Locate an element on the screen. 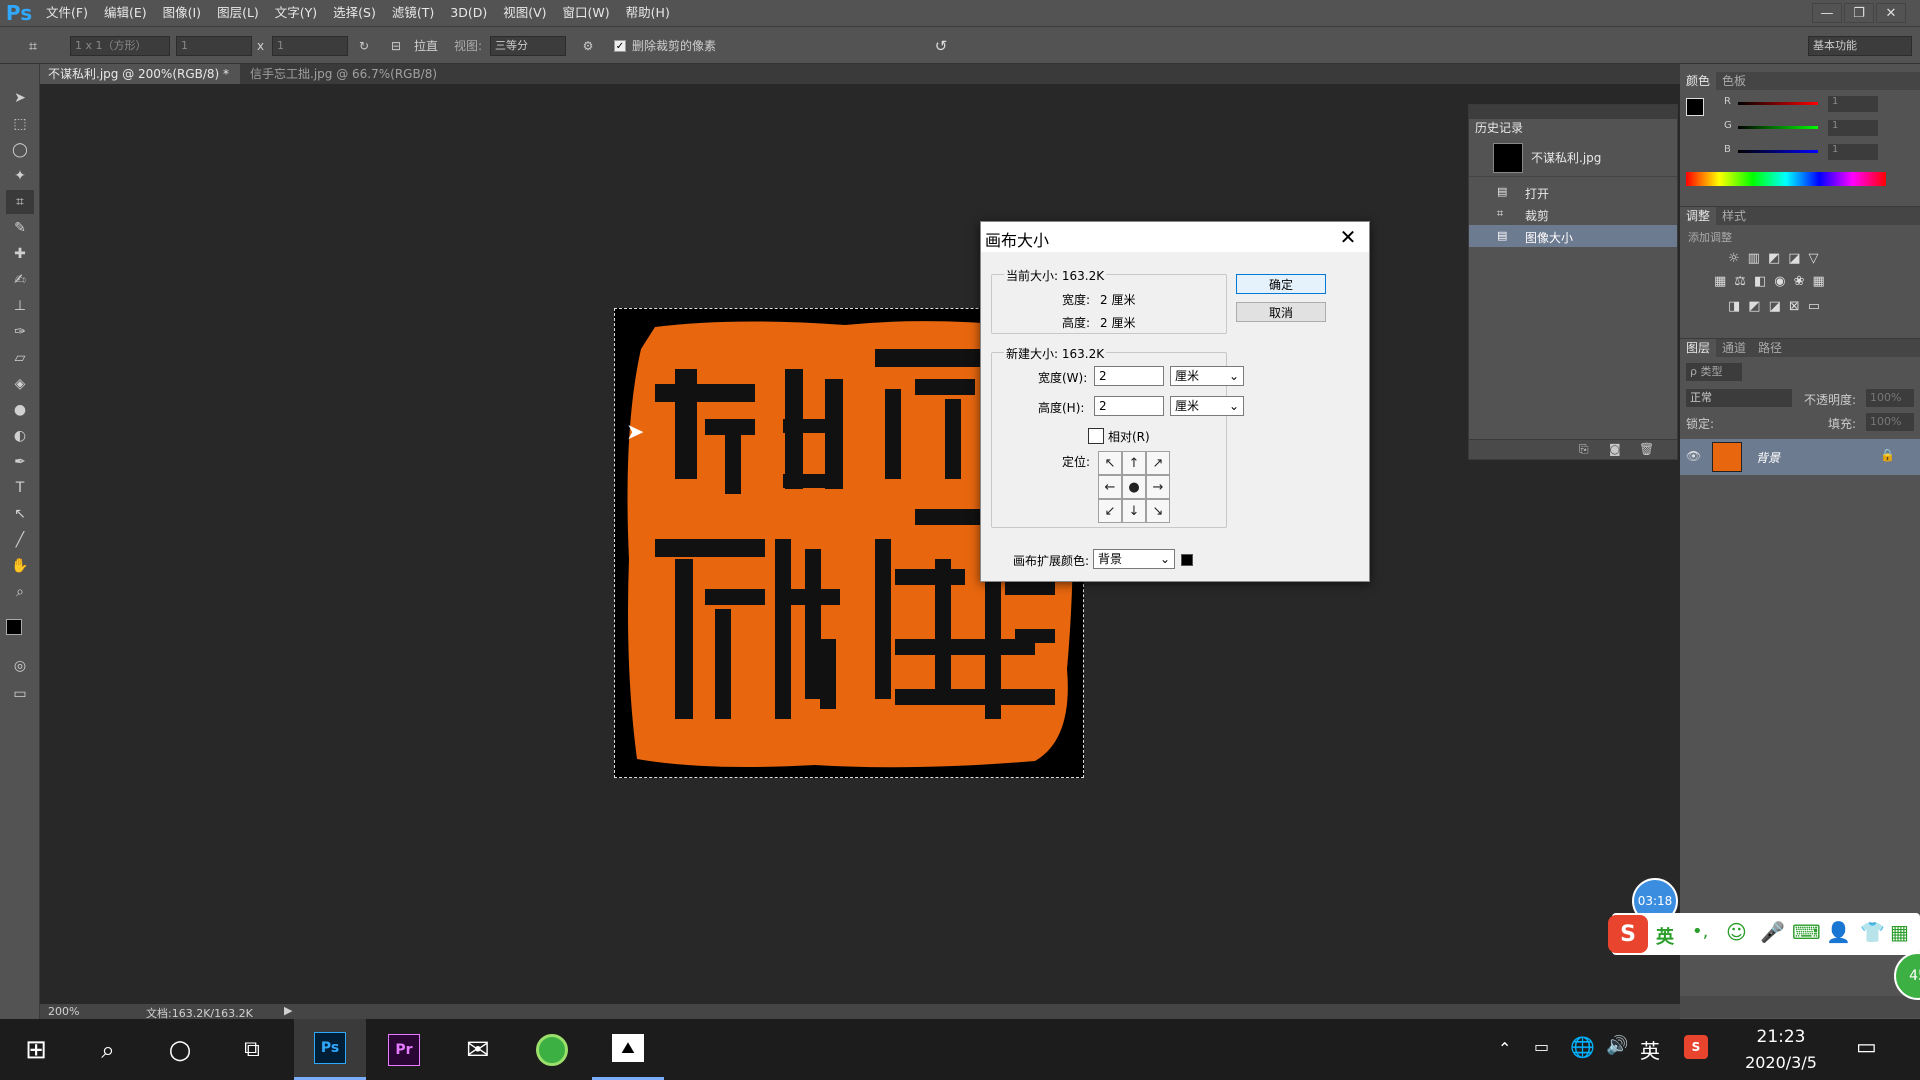 This screenshot has width=1920, height=1080. blur-tool-icon: ● is located at coordinates (20, 410).